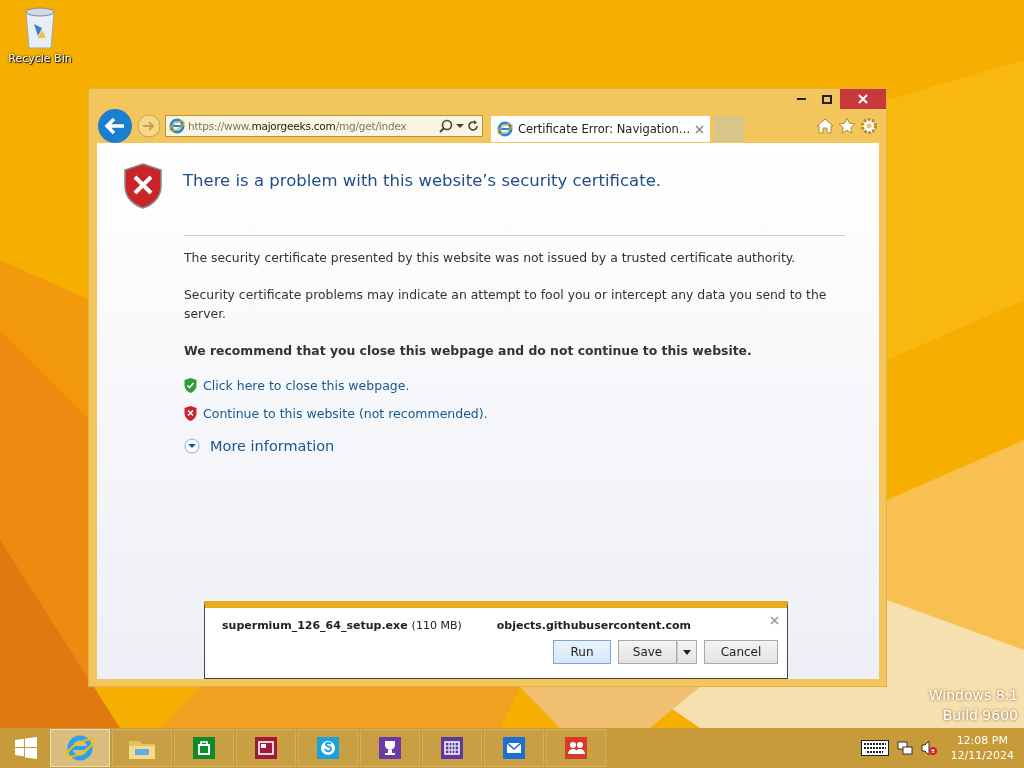  Describe the element at coordinates (468, 351) in the screenshot. I see `recommendation-text: We recommend that you close this webpage and do not continue to this website.` at that location.